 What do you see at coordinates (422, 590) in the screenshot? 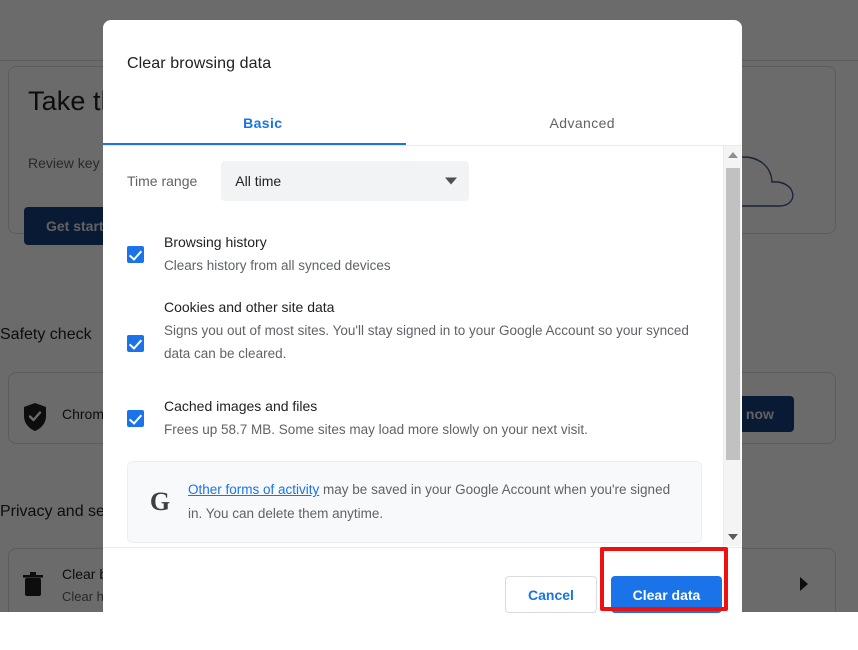
I see `dialog-footer: Cancel Clear data` at bounding box center [422, 590].